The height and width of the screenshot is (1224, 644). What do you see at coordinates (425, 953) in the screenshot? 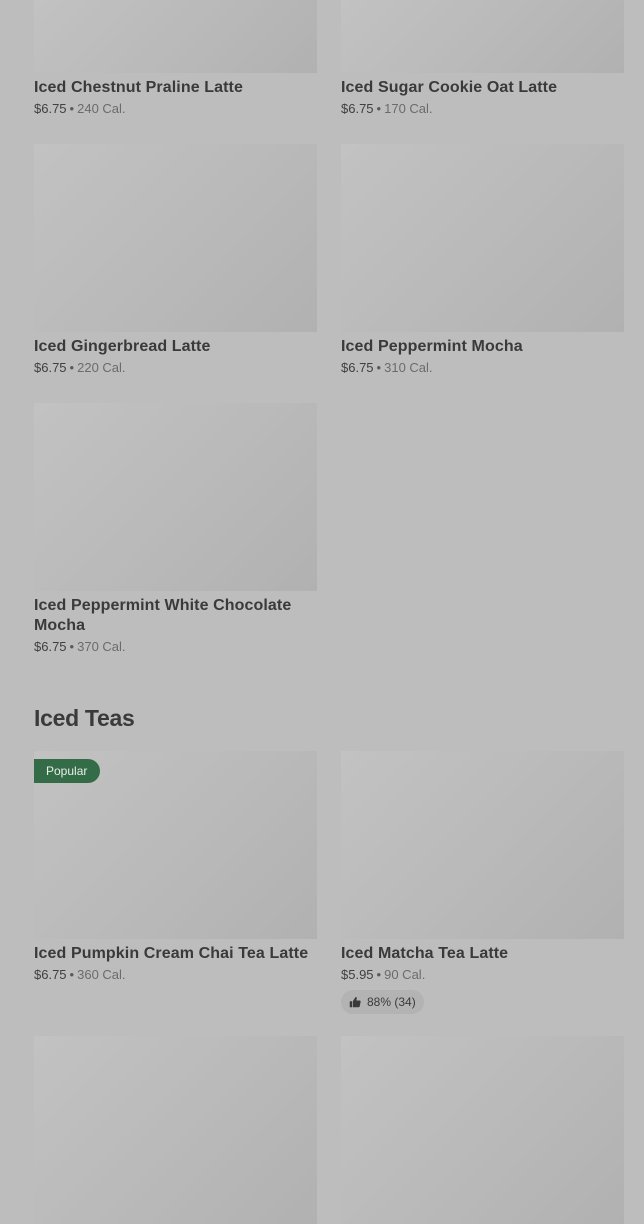
I see `item-name: Iced Matcha Tea Latte` at bounding box center [425, 953].